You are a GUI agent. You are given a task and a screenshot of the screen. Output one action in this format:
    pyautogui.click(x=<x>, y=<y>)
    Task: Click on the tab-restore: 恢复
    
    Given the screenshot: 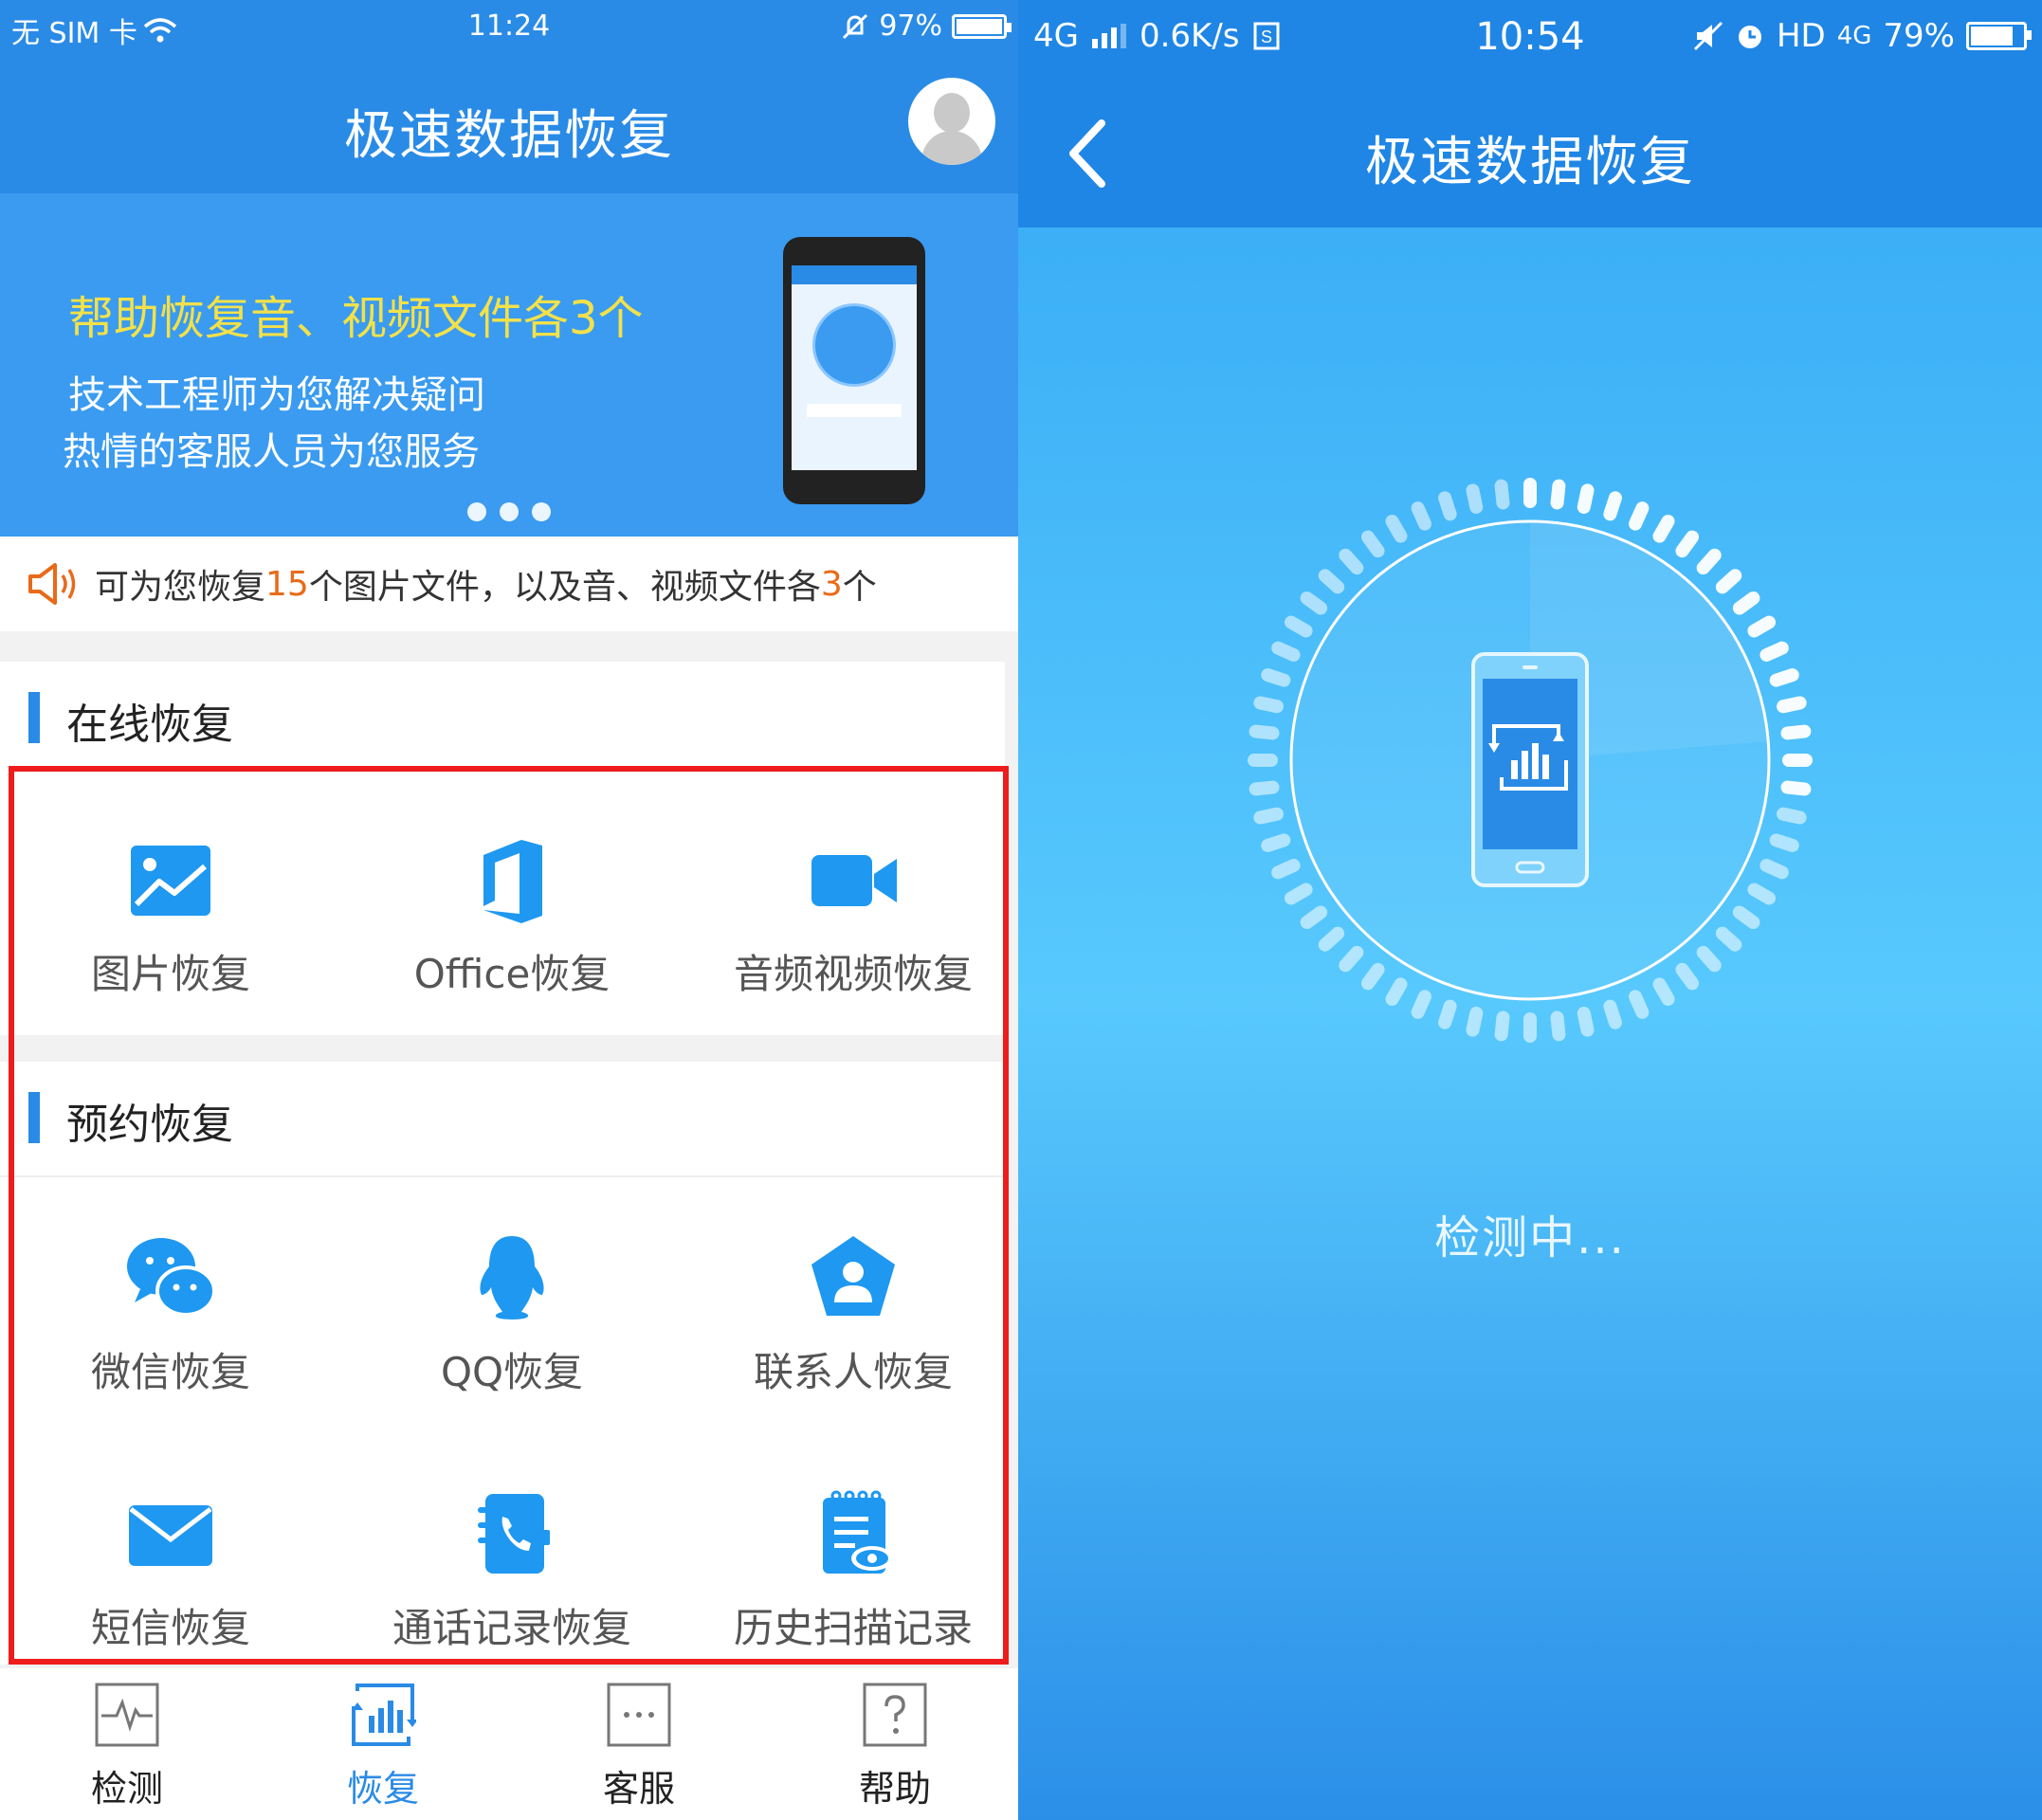 What is the action you would take?
    pyautogui.click(x=383, y=1746)
    